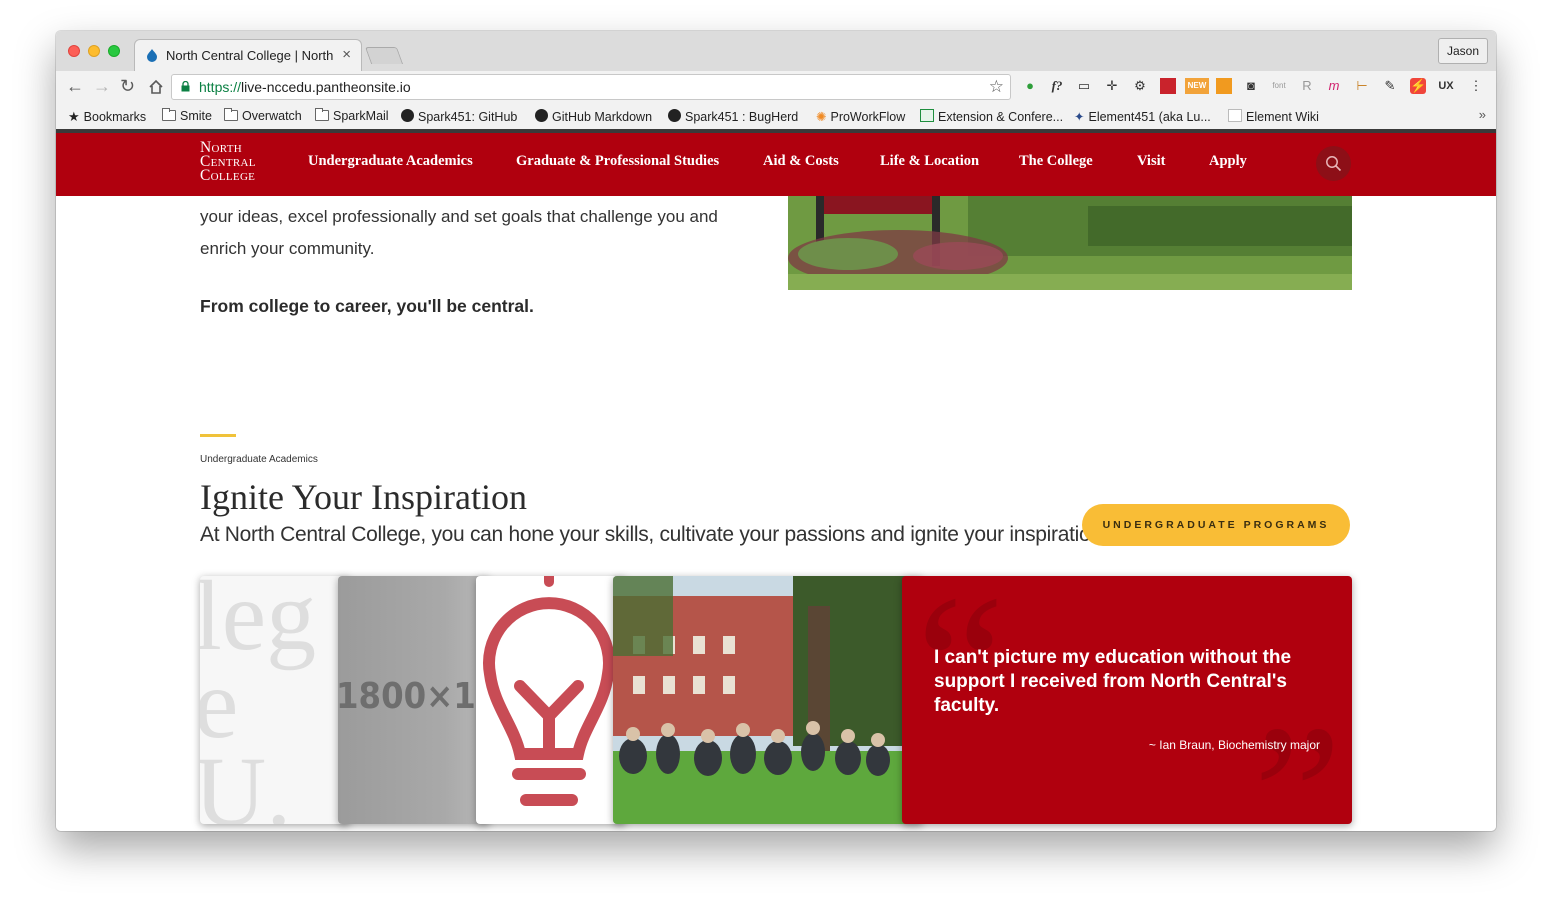 Image resolution: width=1552 pixels, height=912 pixels. Describe the element at coordinates (75, 86) in the screenshot. I see `back-arrow-icon: ←` at that location.